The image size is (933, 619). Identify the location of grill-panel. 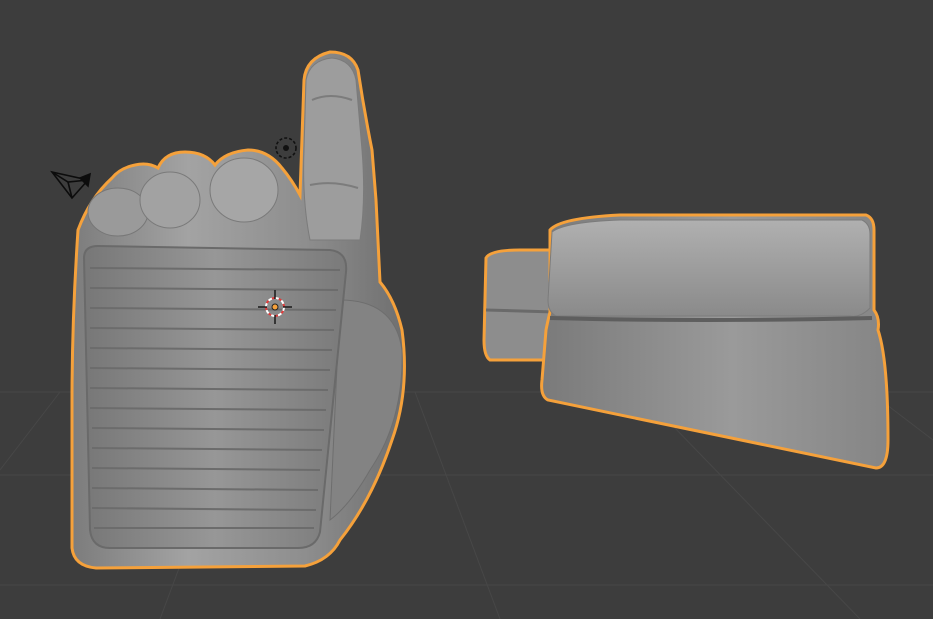
(215, 396).